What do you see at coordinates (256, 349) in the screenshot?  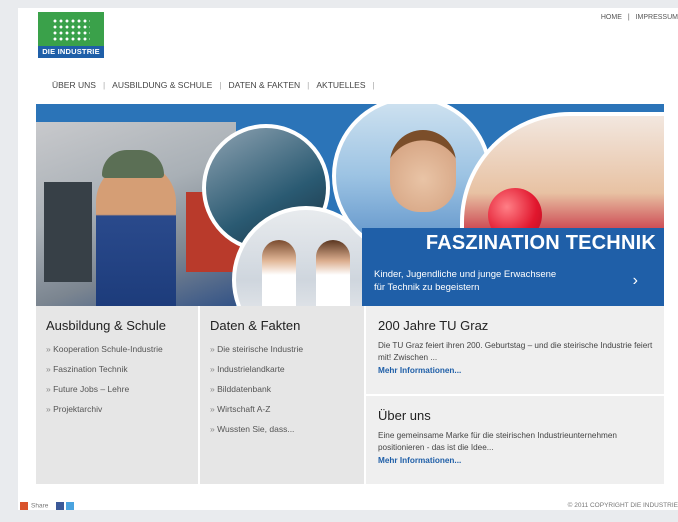 I see `list-link: Die steirische Industrie` at bounding box center [256, 349].